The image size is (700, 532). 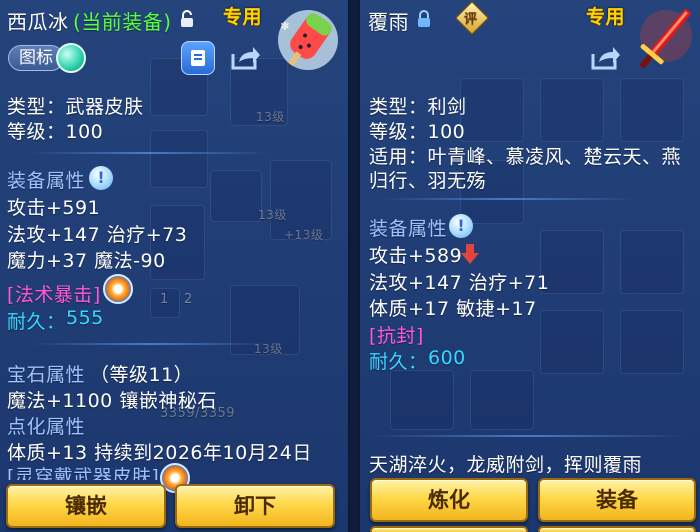 I want to click on gem-line: 魔法+1100 镶嵌神秘石, so click(x=112, y=401).